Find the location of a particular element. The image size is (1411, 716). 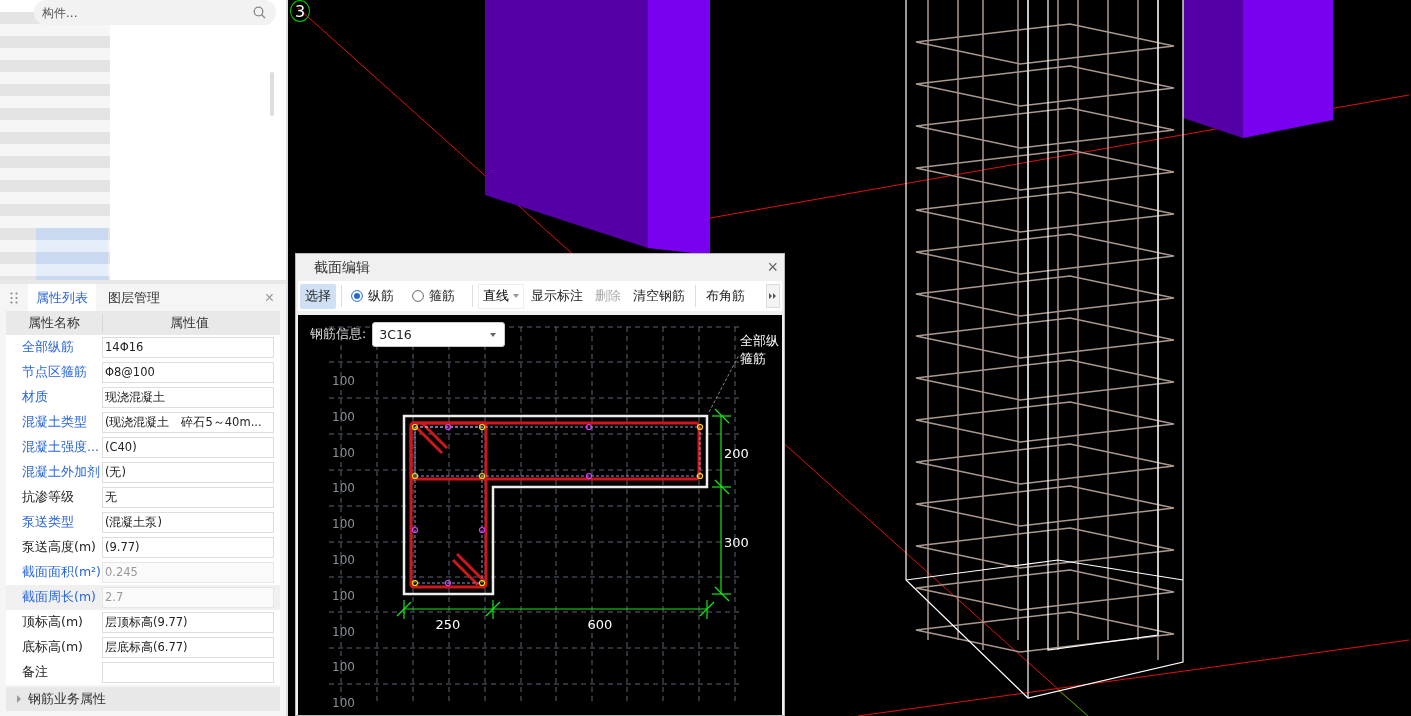

property-group-header: 钢筋业务属性 is located at coordinates (143, 699).